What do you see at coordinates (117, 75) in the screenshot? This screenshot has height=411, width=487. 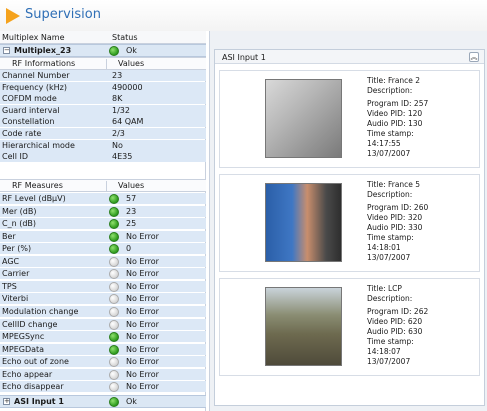 I see `rf-info-value: 23` at bounding box center [117, 75].